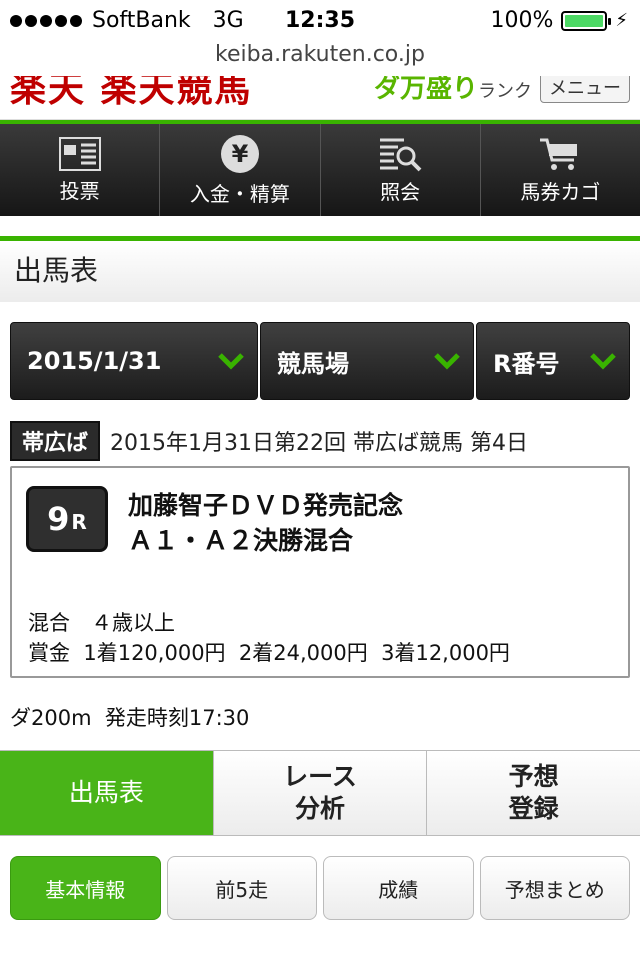 This screenshot has width=640, height=960. Describe the element at coordinates (101, 623) in the screenshot. I see `race-condition: 混合 ４歳以上` at that location.